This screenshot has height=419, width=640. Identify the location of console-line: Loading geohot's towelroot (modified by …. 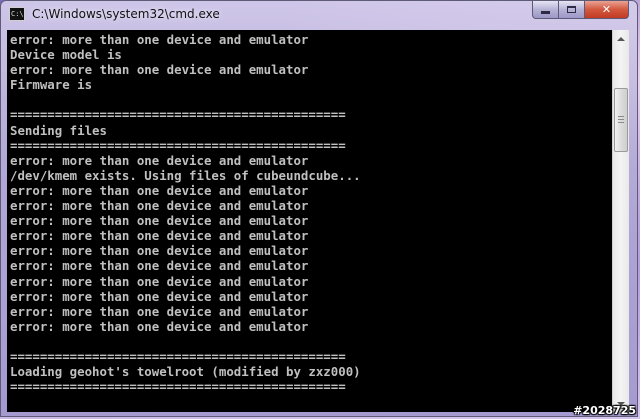
(185, 372).